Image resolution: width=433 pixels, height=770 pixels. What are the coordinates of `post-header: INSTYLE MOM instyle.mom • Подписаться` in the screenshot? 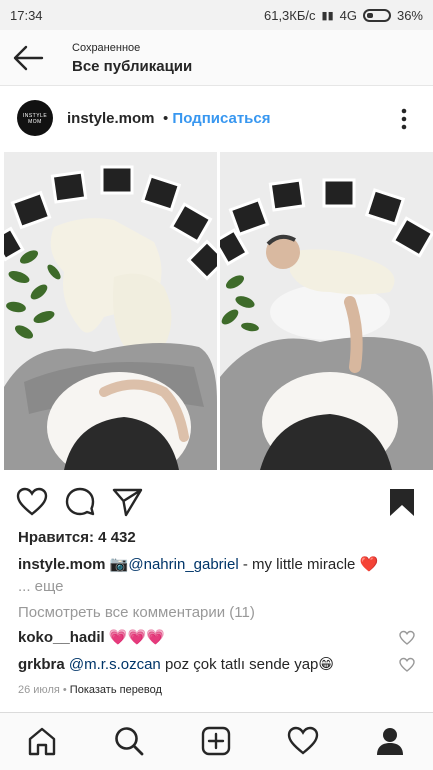 It's located at (216, 119).